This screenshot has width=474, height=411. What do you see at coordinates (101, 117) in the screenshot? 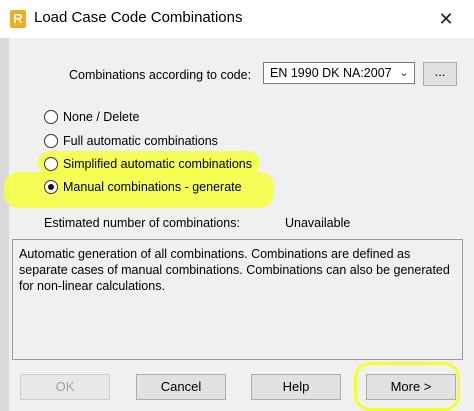
I see `radio-label: None / Delete` at bounding box center [101, 117].